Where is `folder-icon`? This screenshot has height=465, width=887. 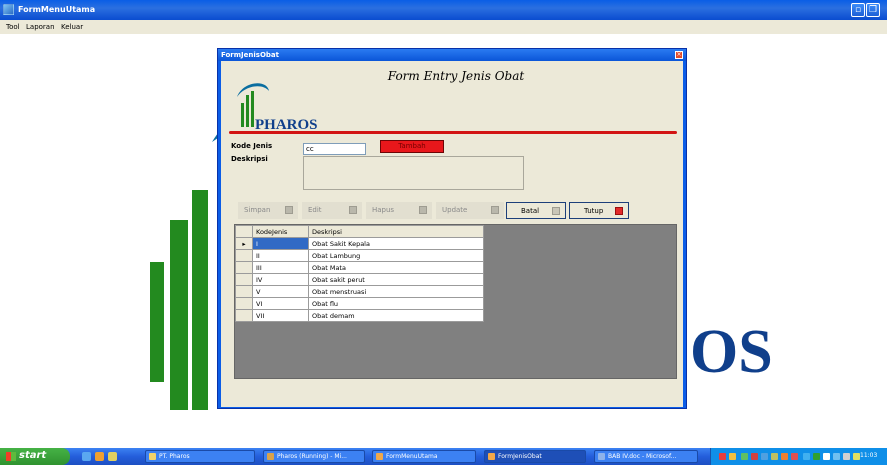 folder-icon is located at coordinates (152, 456).